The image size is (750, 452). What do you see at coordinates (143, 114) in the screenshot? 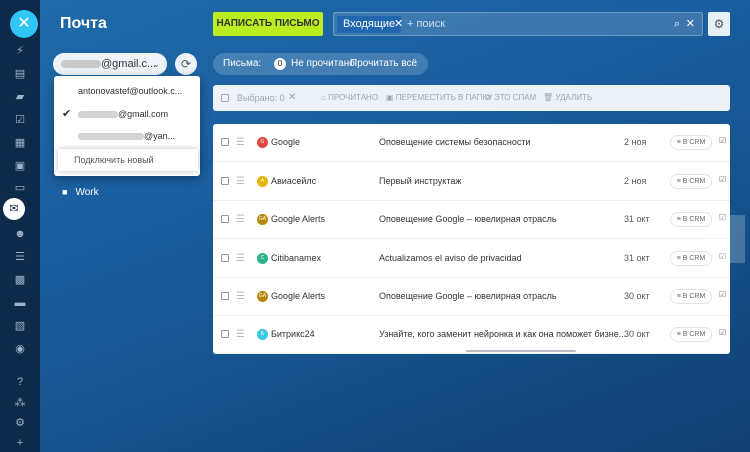
I see `account-option-label: @gmail.com` at bounding box center [143, 114].